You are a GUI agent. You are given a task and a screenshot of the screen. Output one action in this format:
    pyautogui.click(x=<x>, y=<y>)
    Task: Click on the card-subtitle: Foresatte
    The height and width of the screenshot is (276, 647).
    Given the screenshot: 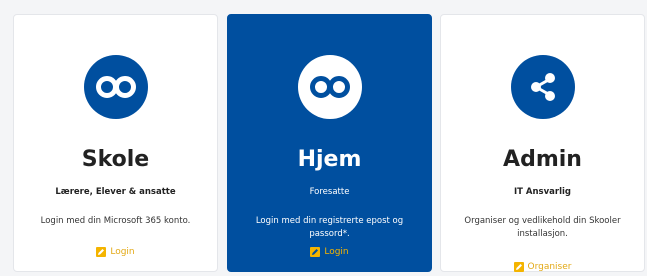 What is the action you would take?
    pyautogui.click(x=329, y=192)
    